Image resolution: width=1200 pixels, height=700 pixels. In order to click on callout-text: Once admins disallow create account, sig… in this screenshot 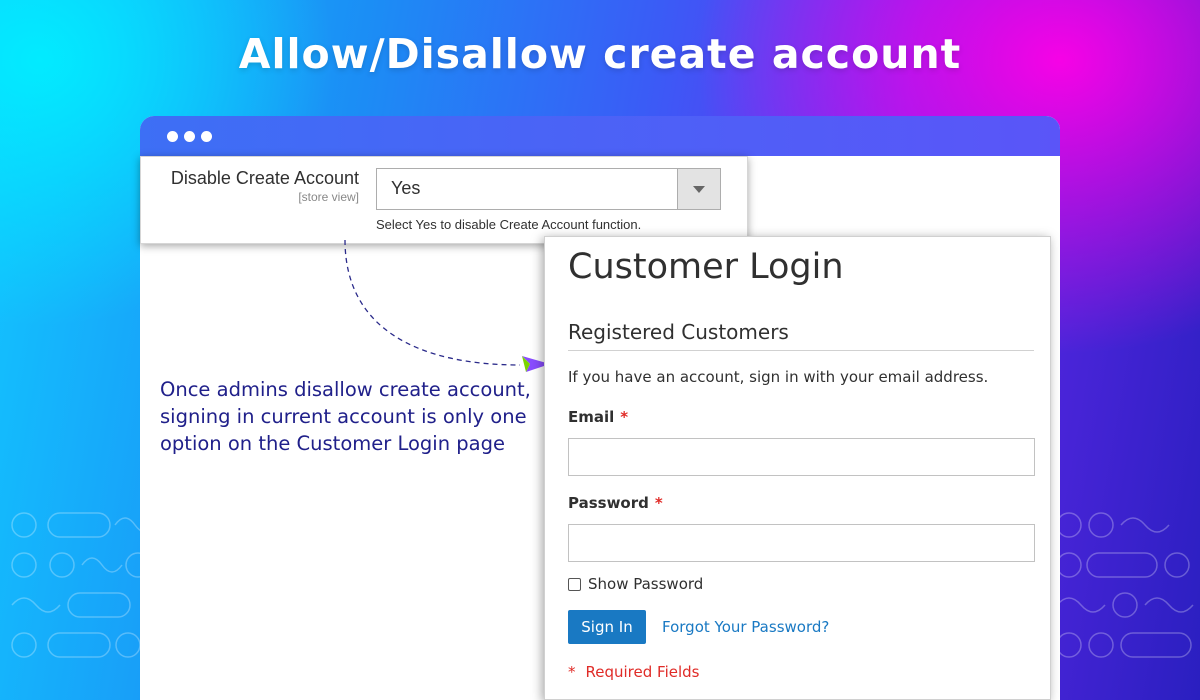, I will do `click(345, 416)`.